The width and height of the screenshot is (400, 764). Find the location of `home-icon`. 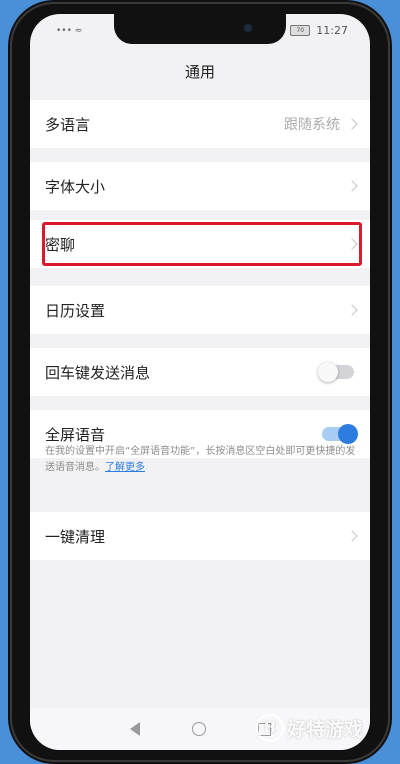

home-icon is located at coordinates (198, 729).